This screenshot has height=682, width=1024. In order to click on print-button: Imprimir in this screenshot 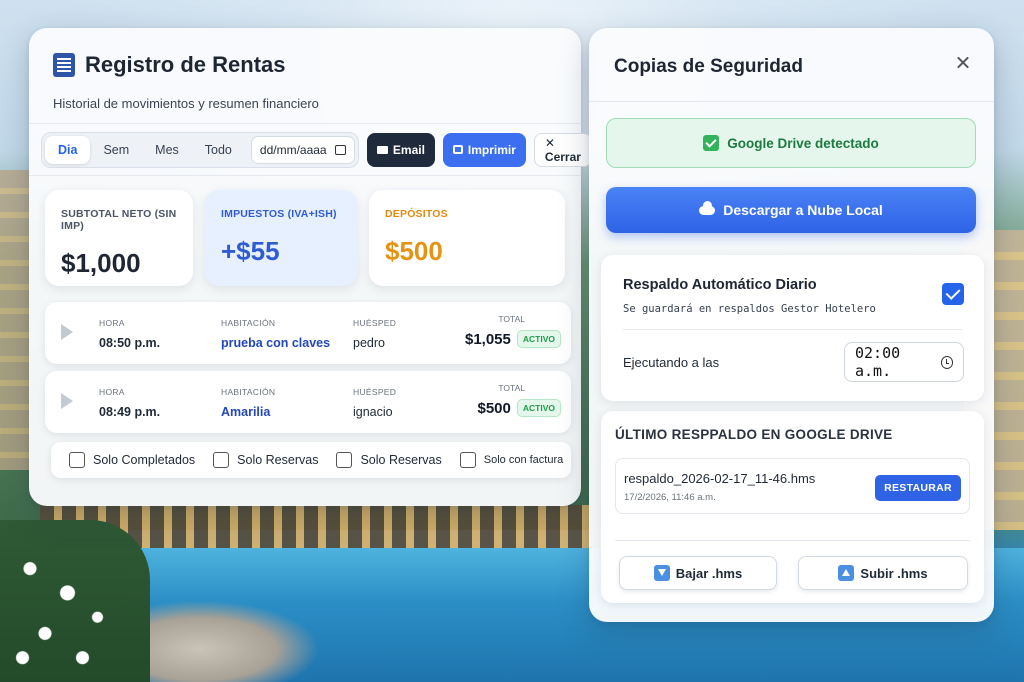, I will do `click(484, 149)`.